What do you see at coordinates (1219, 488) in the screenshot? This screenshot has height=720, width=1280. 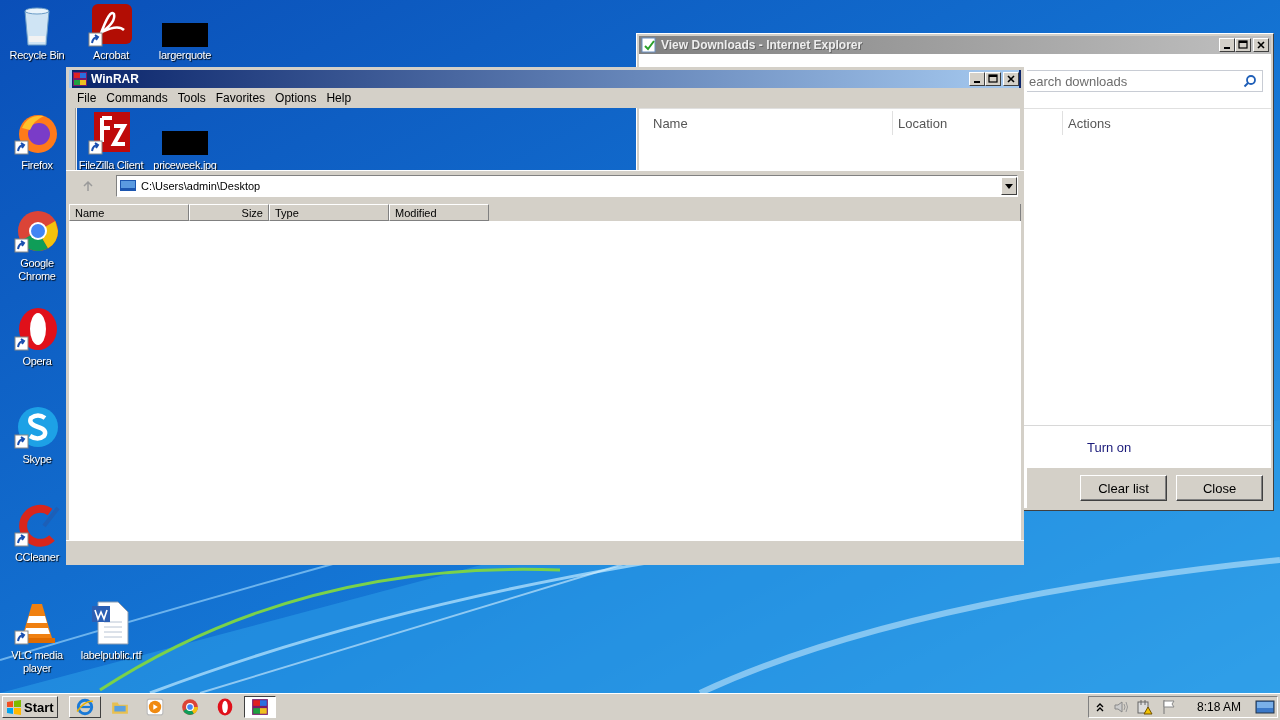 I see `dialog-button: Close` at bounding box center [1219, 488].